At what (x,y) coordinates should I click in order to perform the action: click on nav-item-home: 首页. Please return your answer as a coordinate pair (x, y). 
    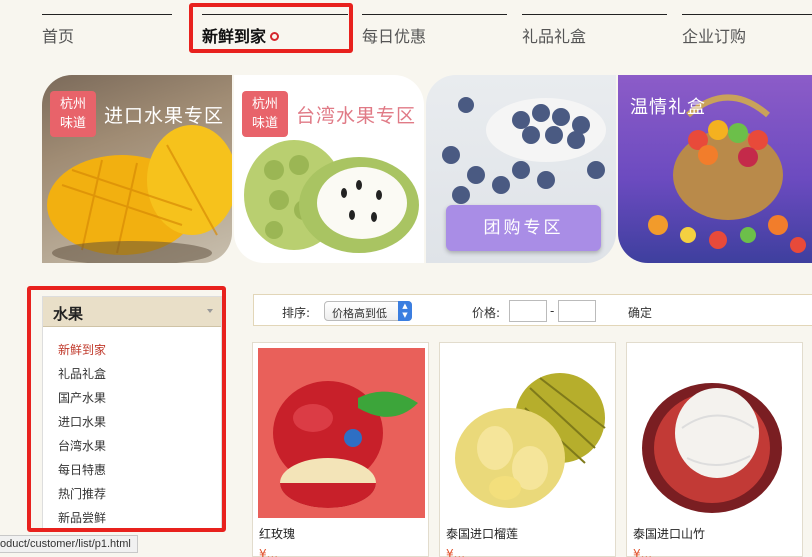
    Looking at the image, I should click on (107, 32).